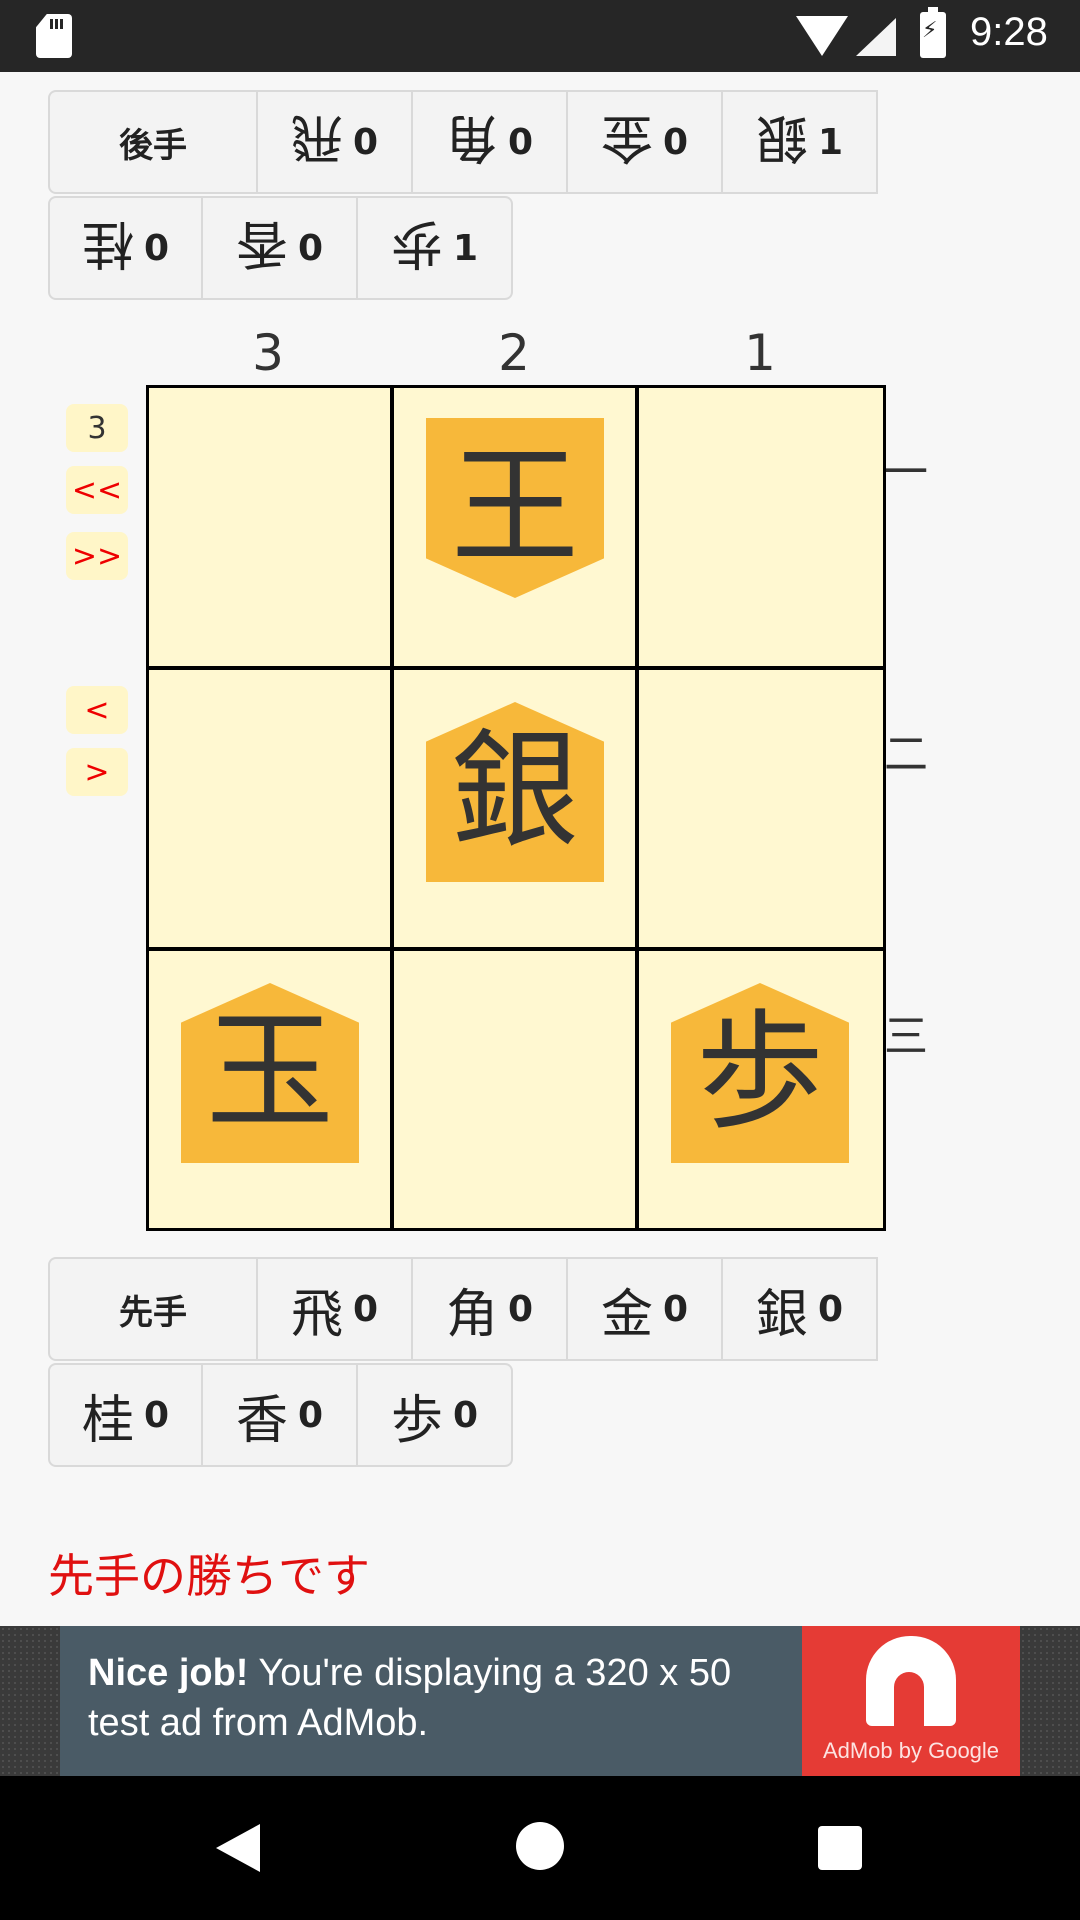 The image size is (1080, 1920). What do you see at coordinates (97, 710) in the screenshot?
I see `prev-move-button: <` at bounding box center [97, 710].